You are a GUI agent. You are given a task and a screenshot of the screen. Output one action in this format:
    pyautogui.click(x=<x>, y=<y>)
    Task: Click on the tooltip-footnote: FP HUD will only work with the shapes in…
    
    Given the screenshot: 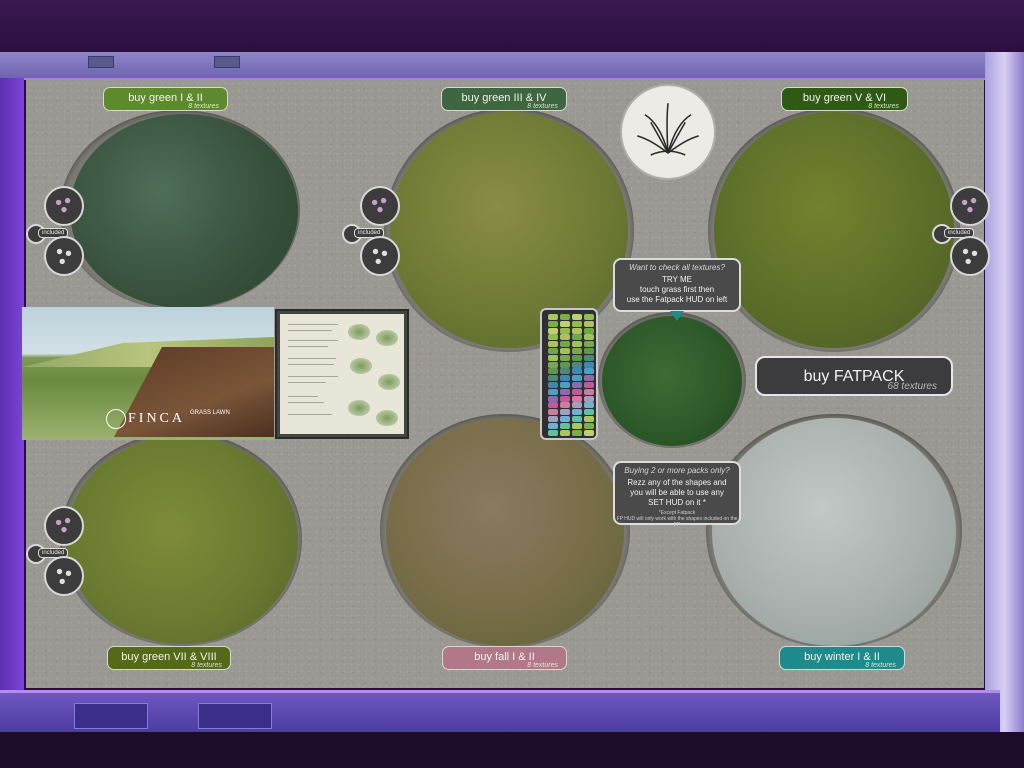 What is the action you would take?
    pyautogui.click(x=677, y=522)
    